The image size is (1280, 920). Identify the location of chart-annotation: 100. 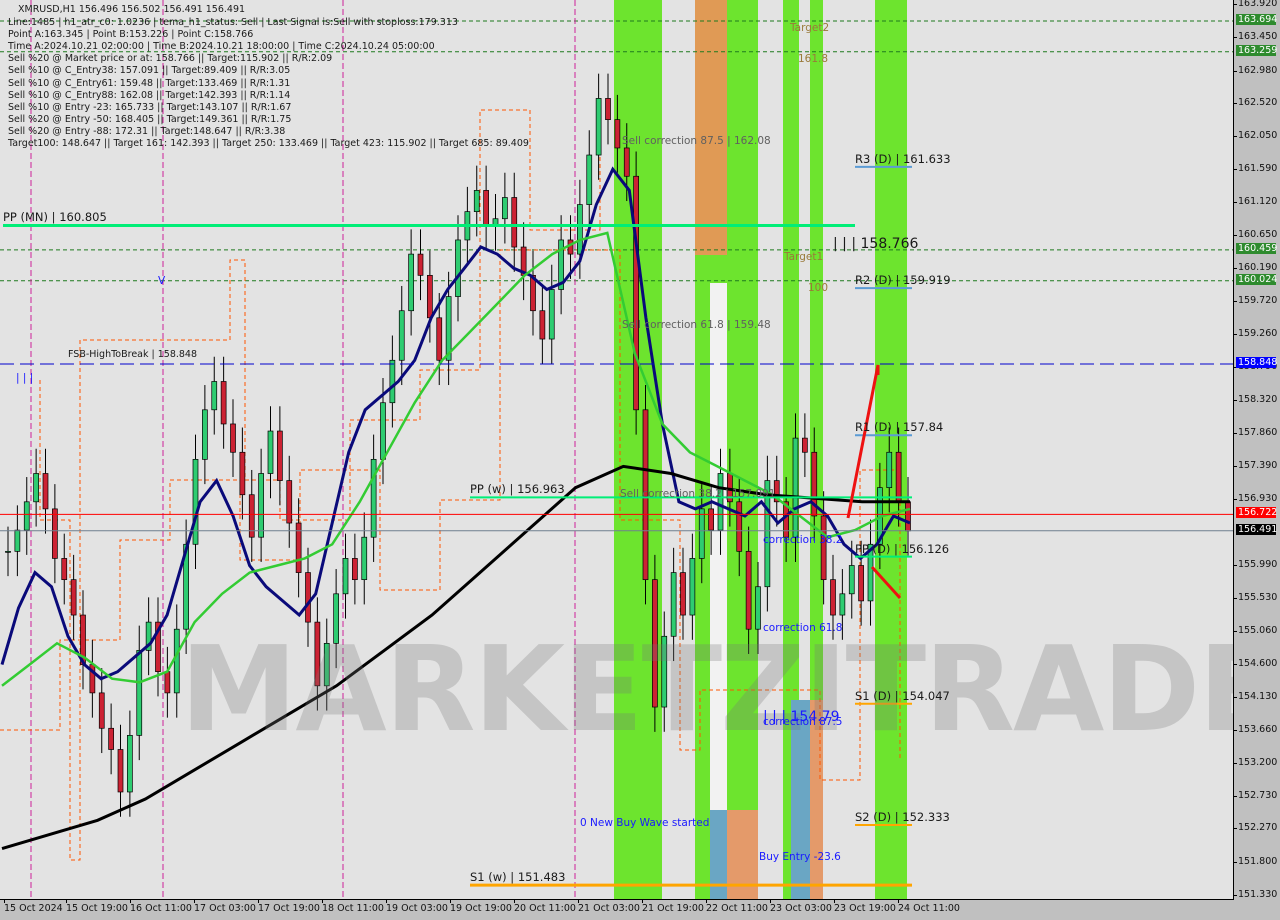
(818, 288).